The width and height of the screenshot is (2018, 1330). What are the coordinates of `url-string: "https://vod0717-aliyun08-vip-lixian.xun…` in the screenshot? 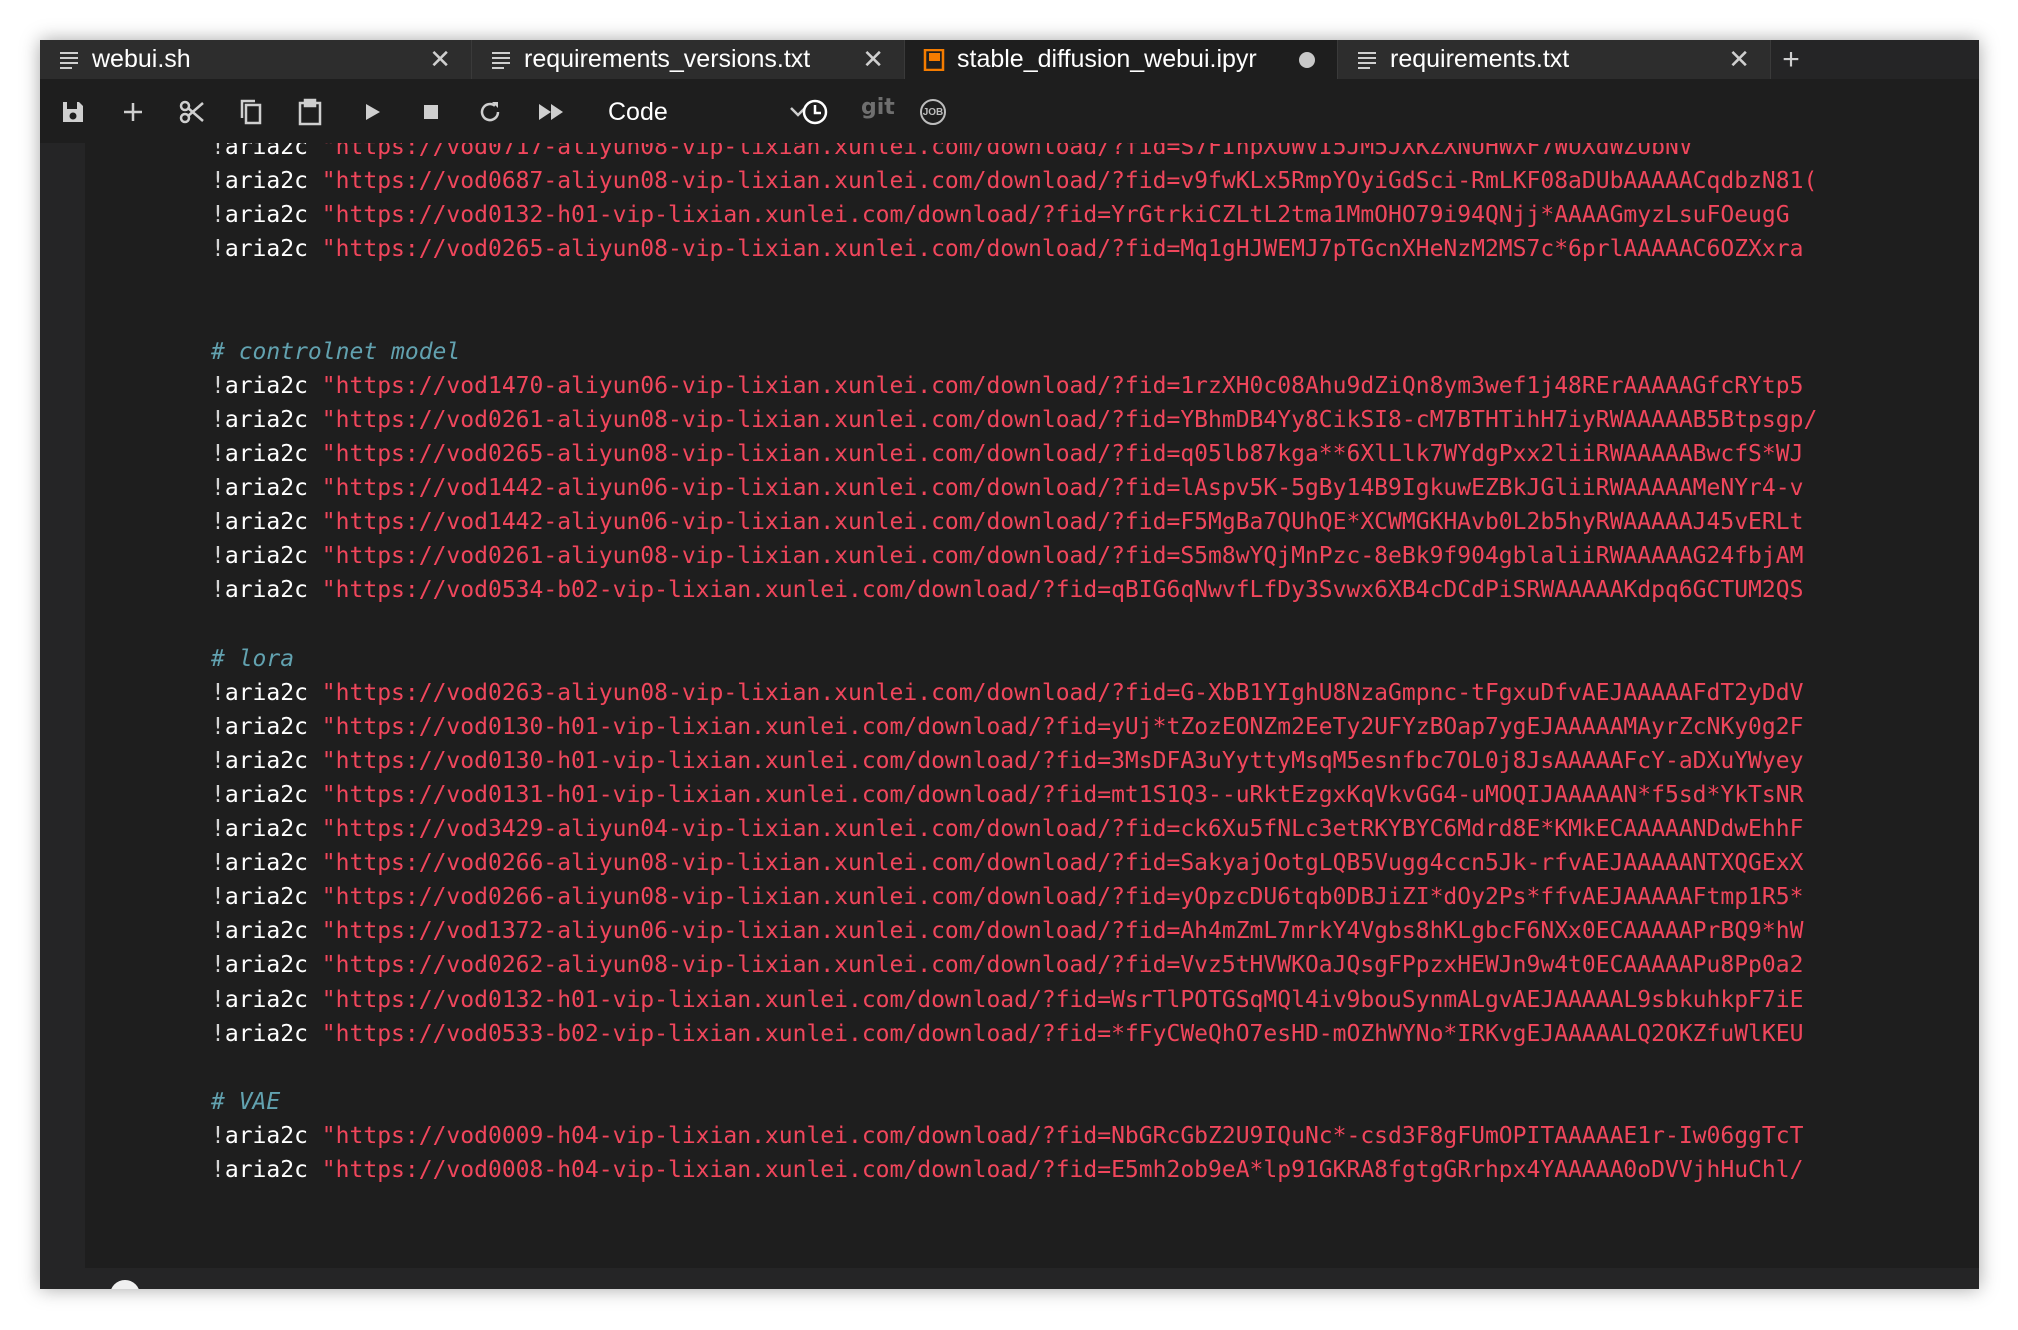 It's located at (1000, 151).